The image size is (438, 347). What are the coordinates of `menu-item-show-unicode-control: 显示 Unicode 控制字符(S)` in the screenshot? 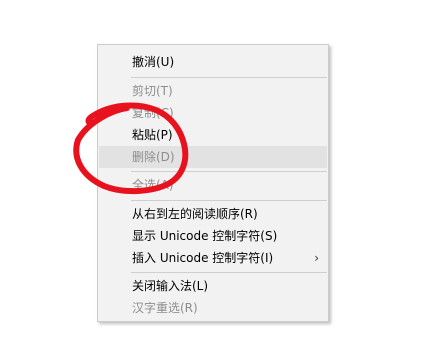 It's located at (213, 236).